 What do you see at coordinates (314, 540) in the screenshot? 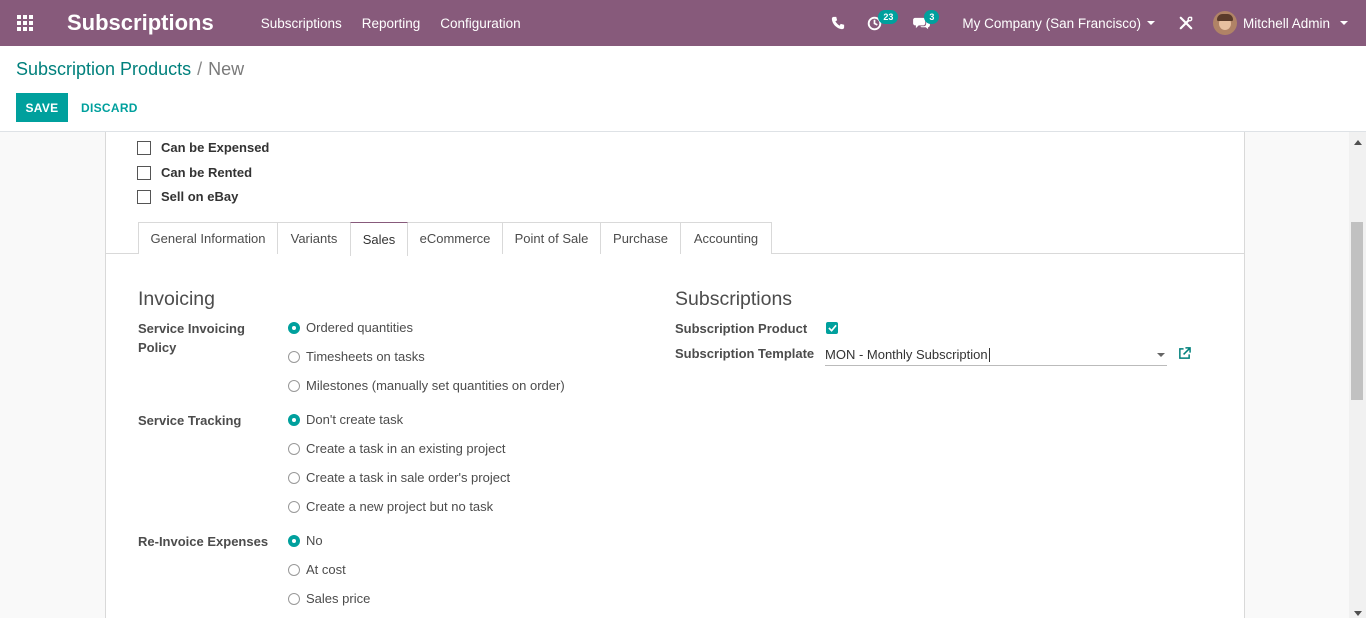
I see `radio-label: No` at bounding box center [314, 540].